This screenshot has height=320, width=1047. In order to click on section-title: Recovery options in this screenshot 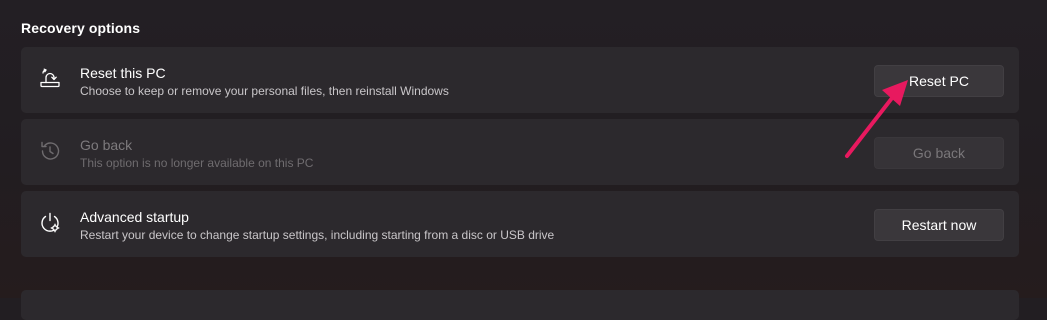, I will do `click(81, 28)`.